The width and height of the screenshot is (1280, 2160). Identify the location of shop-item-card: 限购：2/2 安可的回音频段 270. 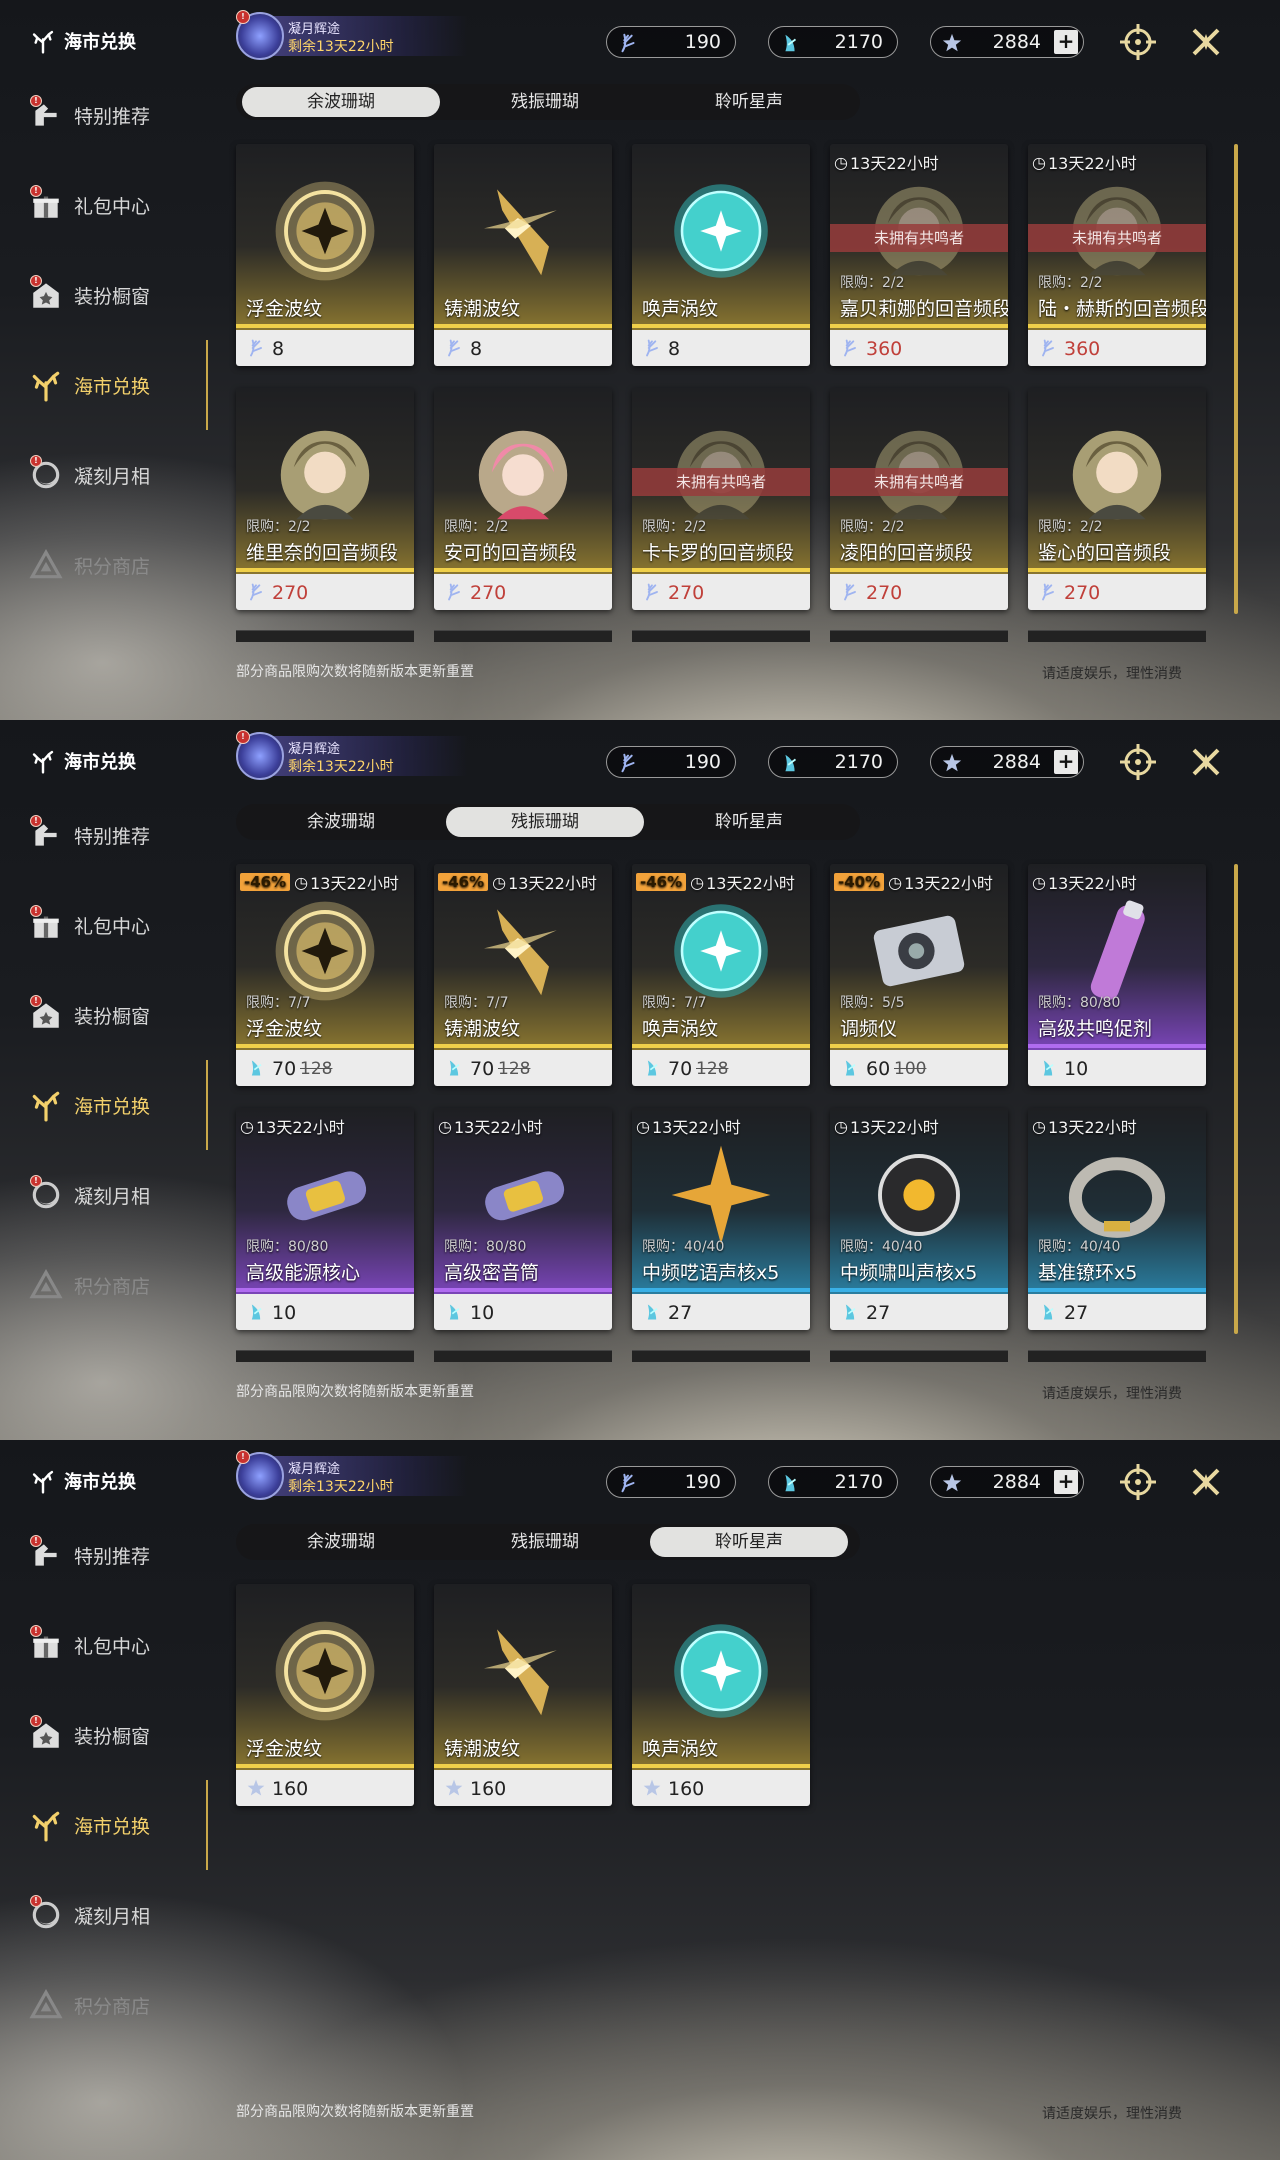
(523, 499).